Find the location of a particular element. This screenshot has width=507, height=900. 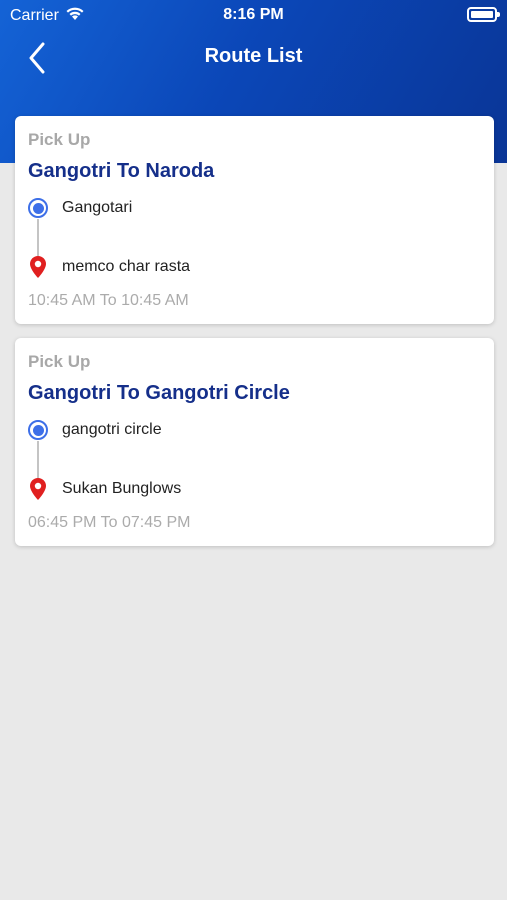

route-time: 06:45 PM To 07:45 PM is located at coordinates (109, 522).